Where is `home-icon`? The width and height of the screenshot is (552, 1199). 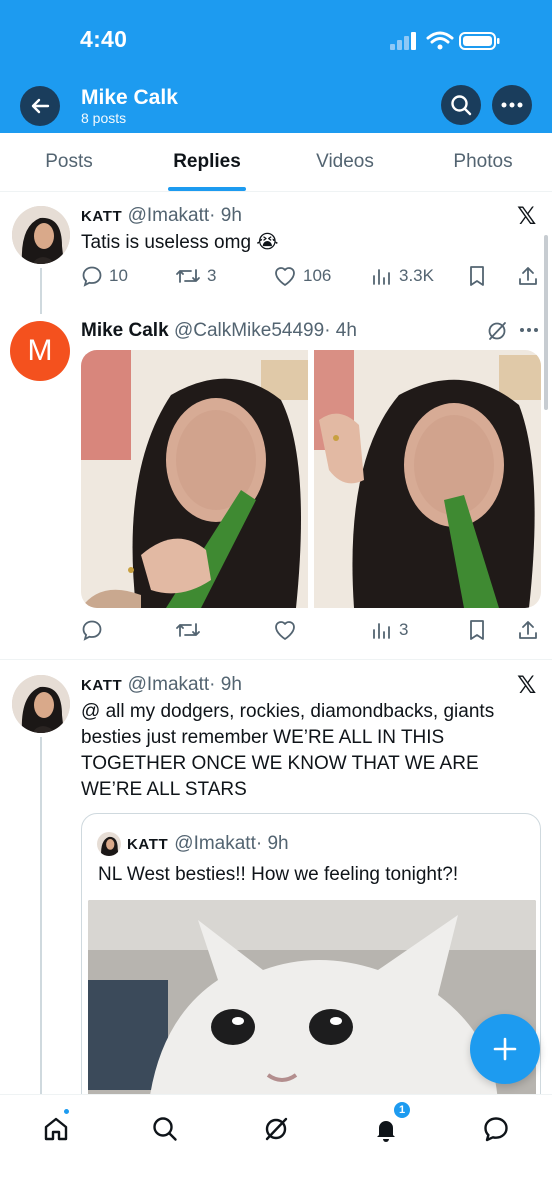
home-icon is located at coordinates (56, 1129).